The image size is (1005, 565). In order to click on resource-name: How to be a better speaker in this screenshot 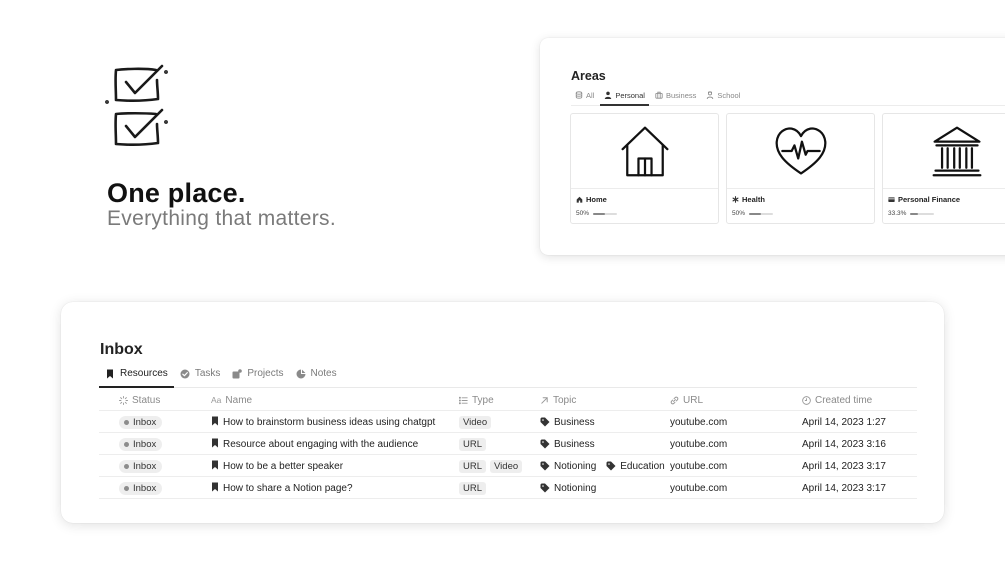, I will do `click(283, 466)`.